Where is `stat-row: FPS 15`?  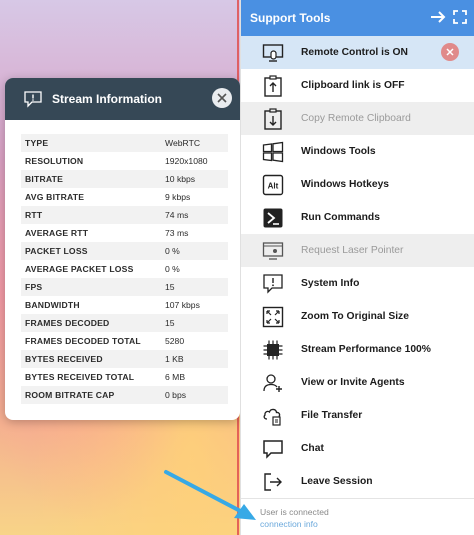
stat-row: FPS 15 is located at coordinates (124, 287).